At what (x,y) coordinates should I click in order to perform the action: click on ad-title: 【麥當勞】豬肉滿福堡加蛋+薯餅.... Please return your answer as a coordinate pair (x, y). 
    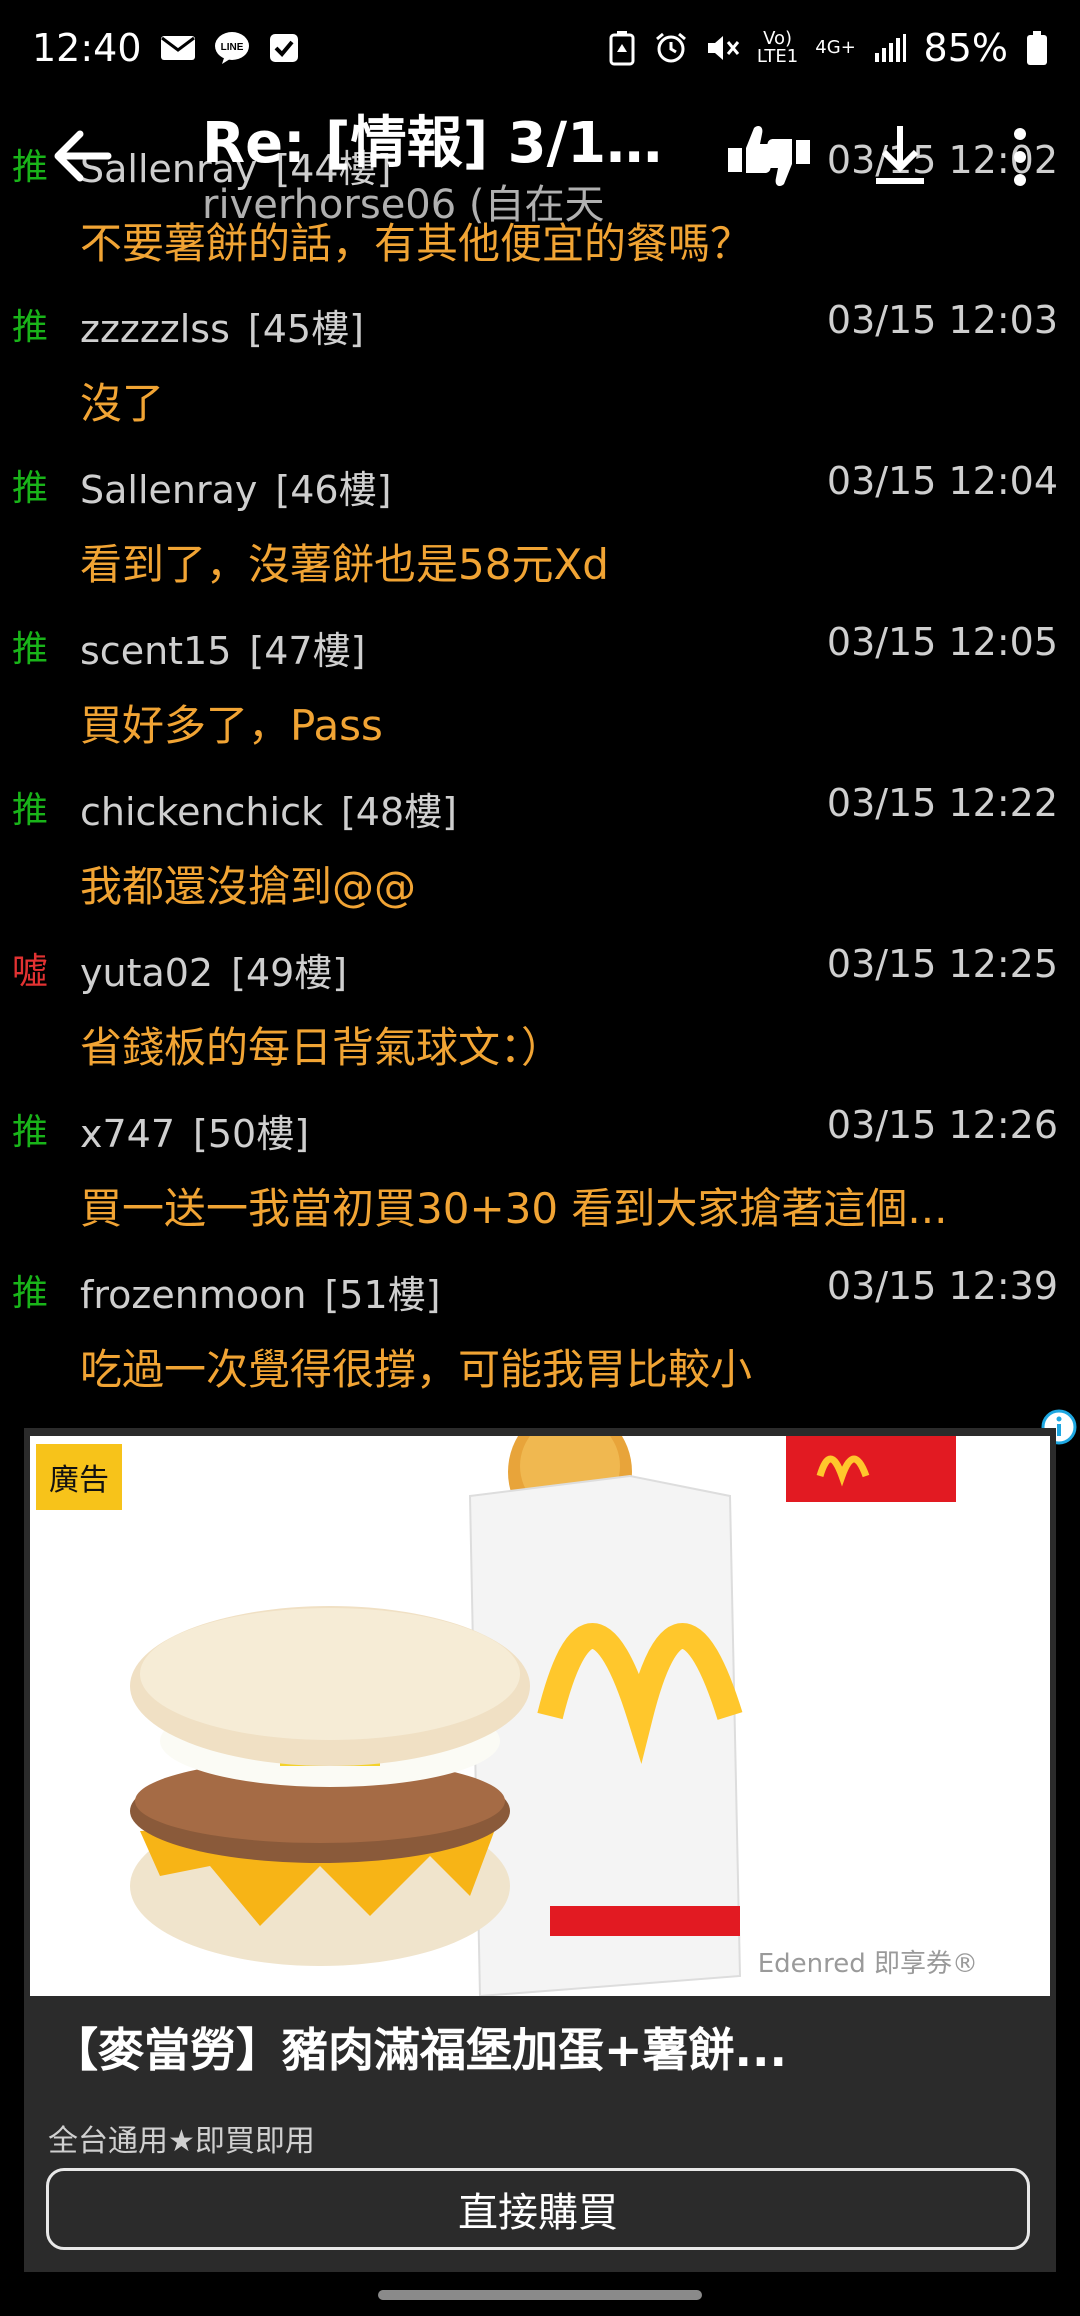
    Looking at the image, I should click on (532, 2047).